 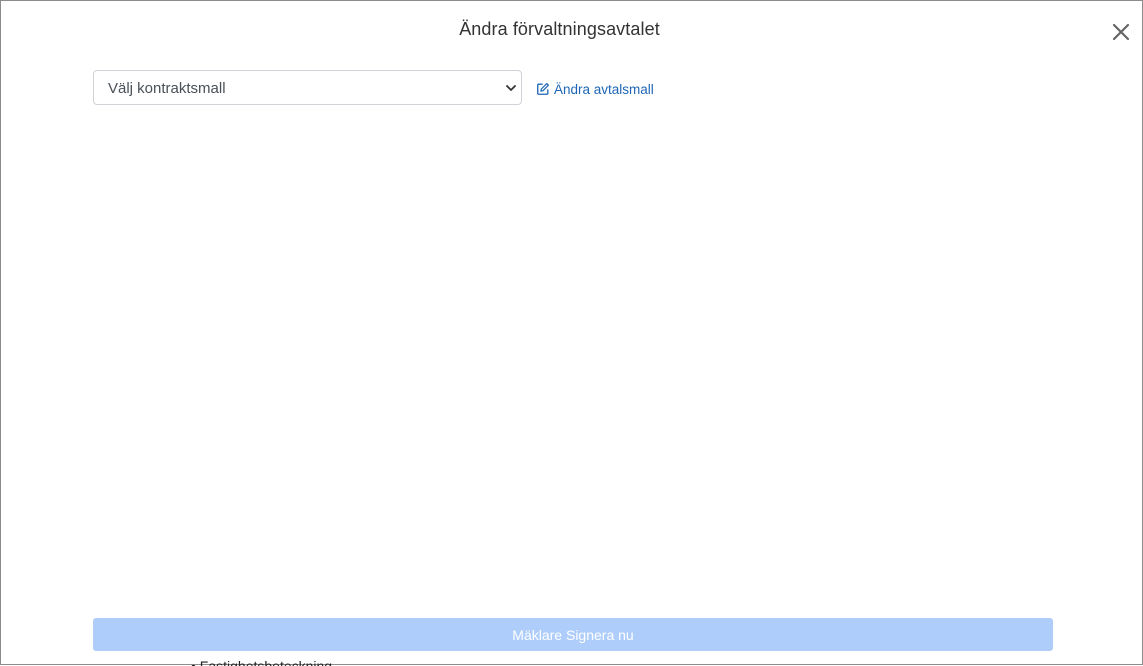 I want to click on select-value: Välj kontraktsmall, so click(x=167, y=88).